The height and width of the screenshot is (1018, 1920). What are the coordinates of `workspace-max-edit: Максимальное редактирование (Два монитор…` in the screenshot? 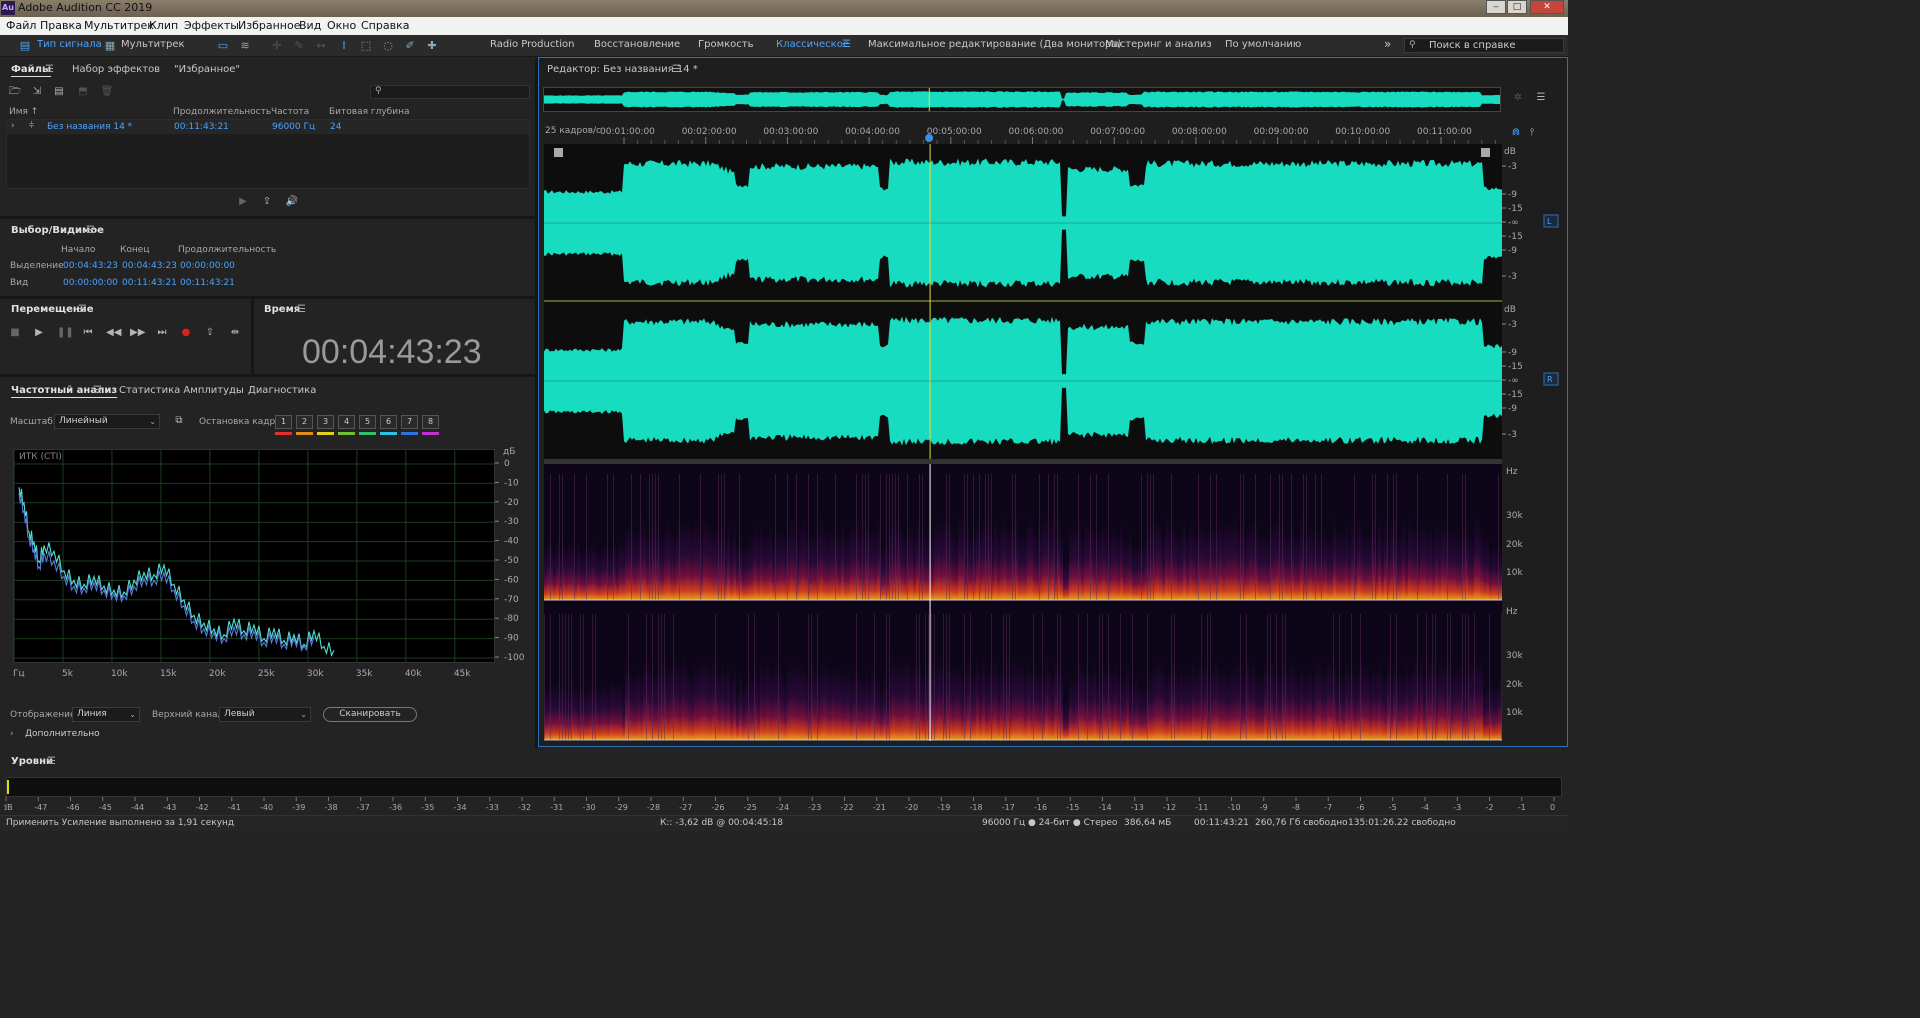 It's located at (994, 44).